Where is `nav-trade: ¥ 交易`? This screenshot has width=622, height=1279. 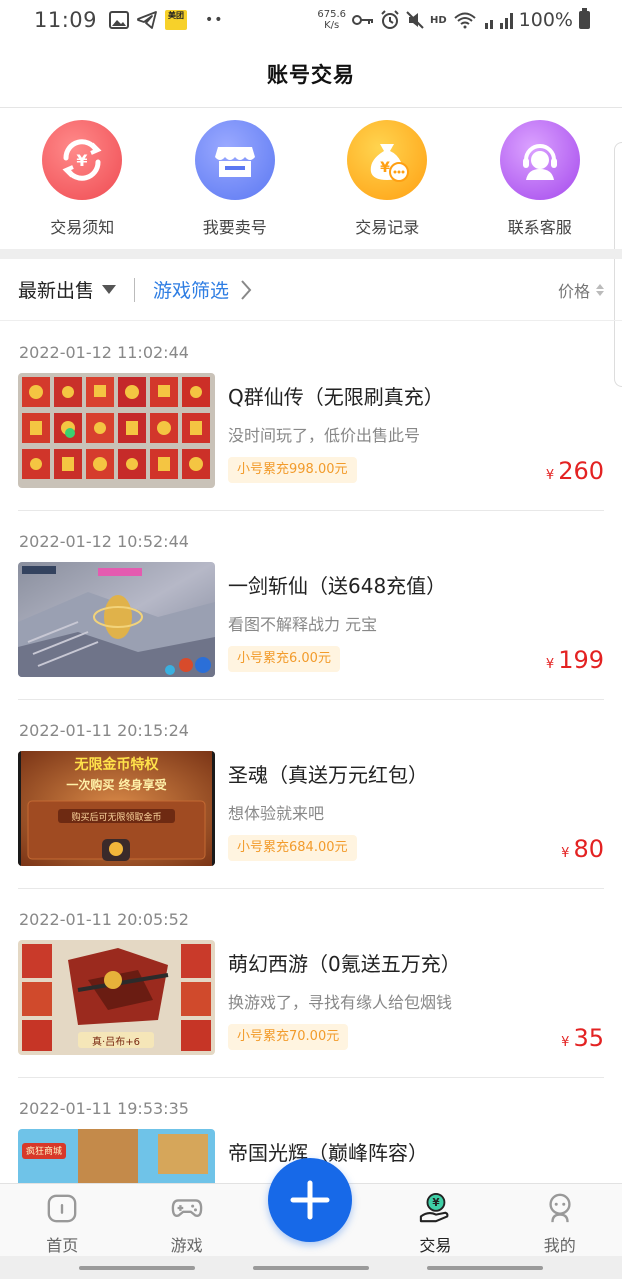 nav-trade: ¥ 交易 is located at coordinates (435, 1220).